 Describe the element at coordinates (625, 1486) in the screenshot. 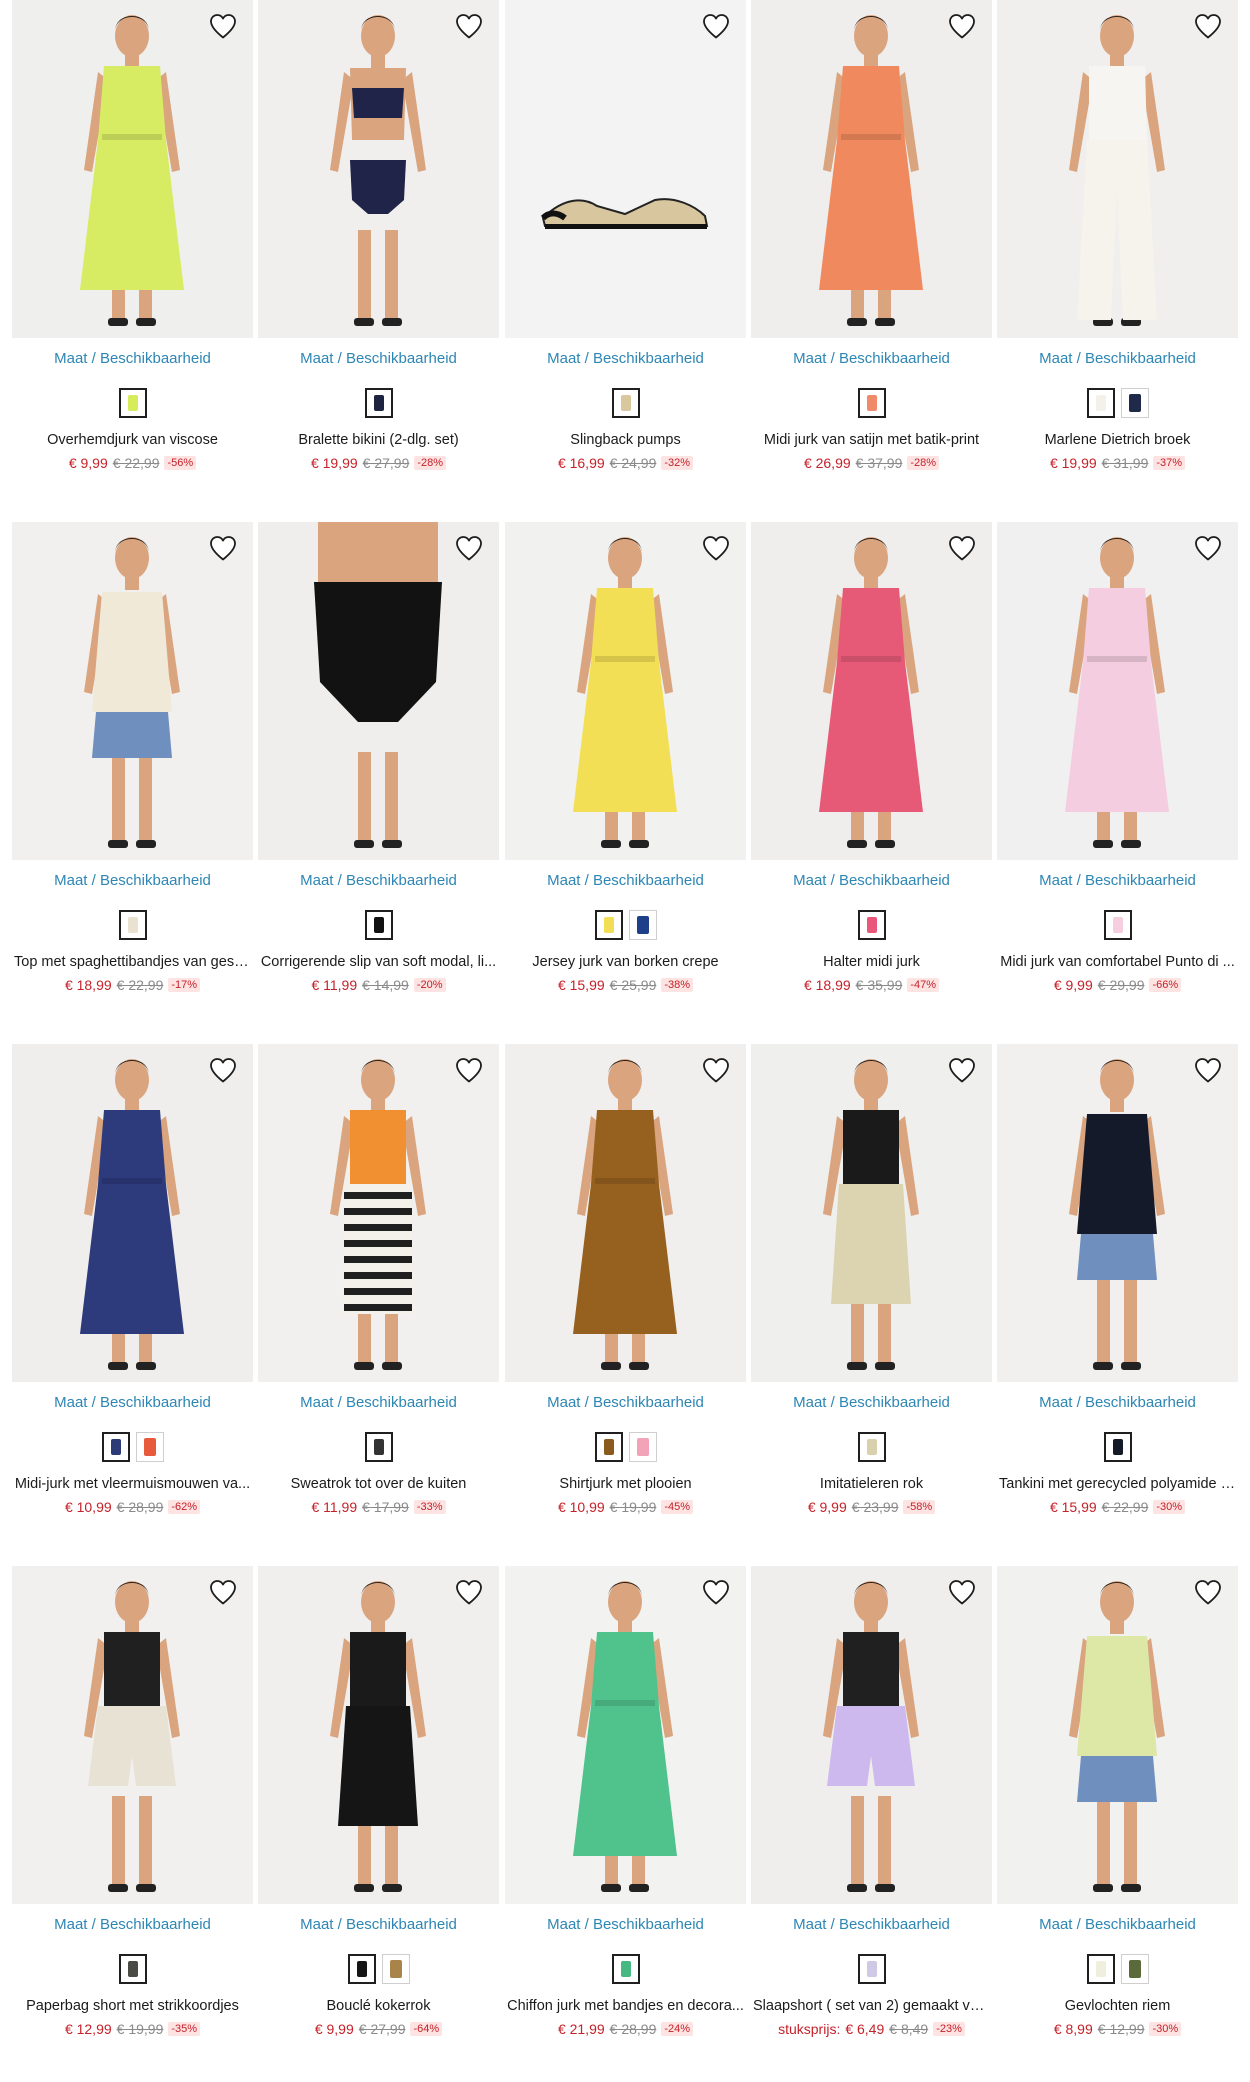

I see `product-name: Shirtjurk met plooien` at that location.